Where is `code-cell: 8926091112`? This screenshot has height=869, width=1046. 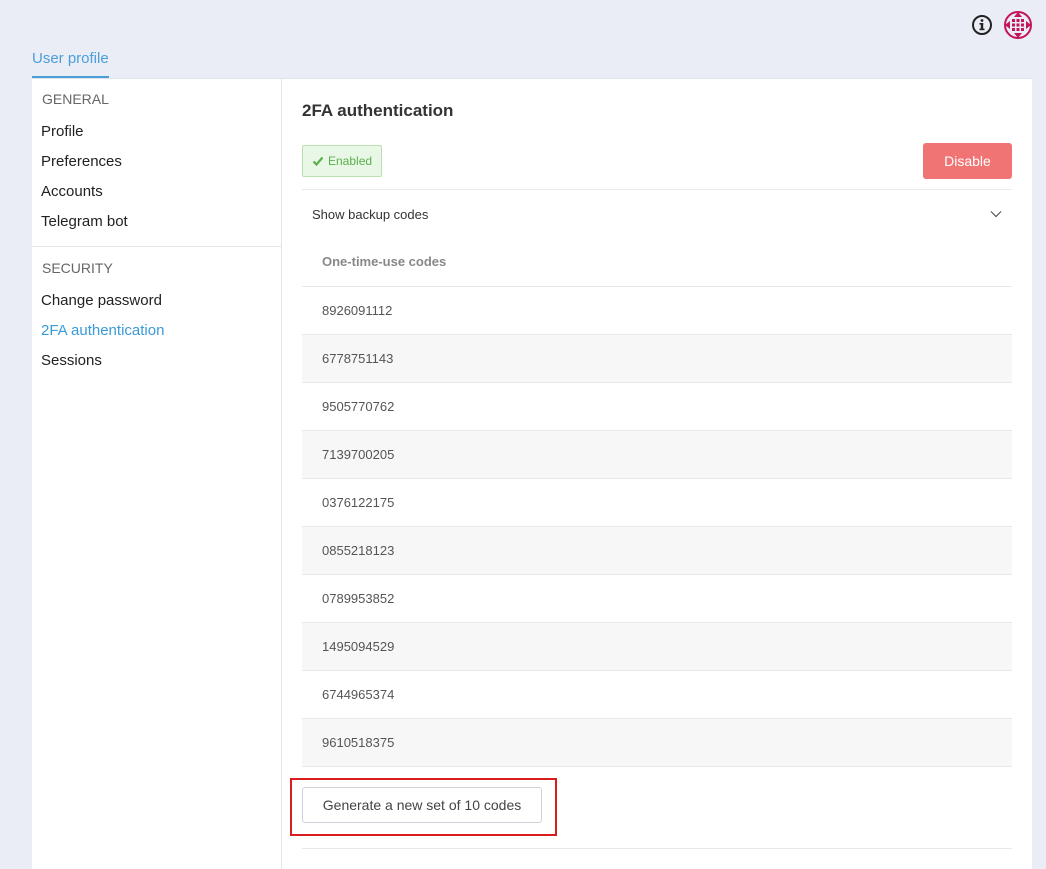
code-cell: 8926091112 is located at coordinates (657, 310).